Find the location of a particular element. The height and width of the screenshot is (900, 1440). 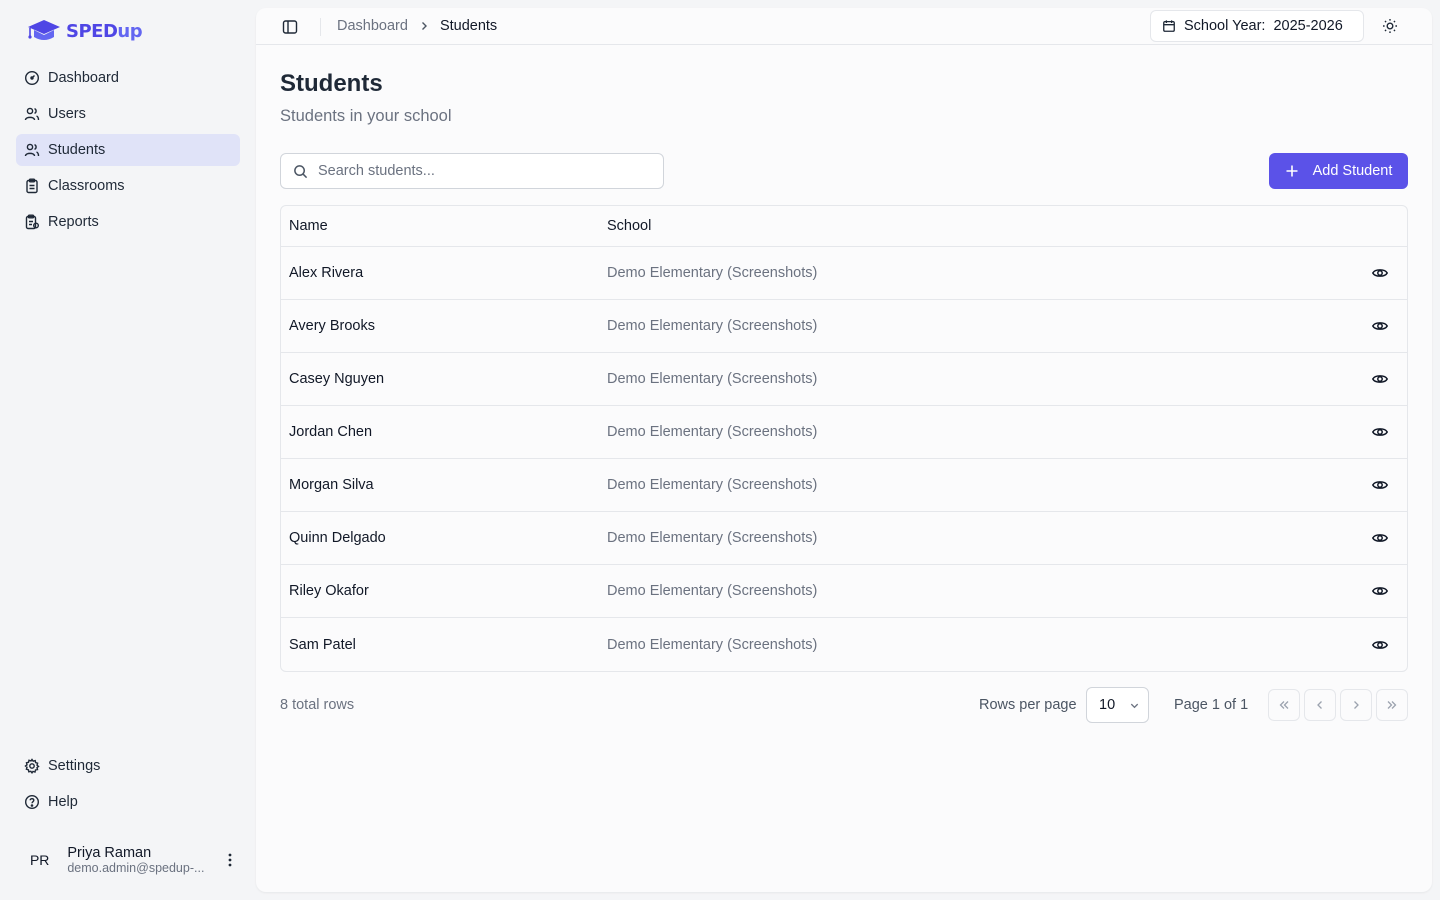

school-year-selector: School Year: 2025-2026 is located at coordinates (1257, 26).